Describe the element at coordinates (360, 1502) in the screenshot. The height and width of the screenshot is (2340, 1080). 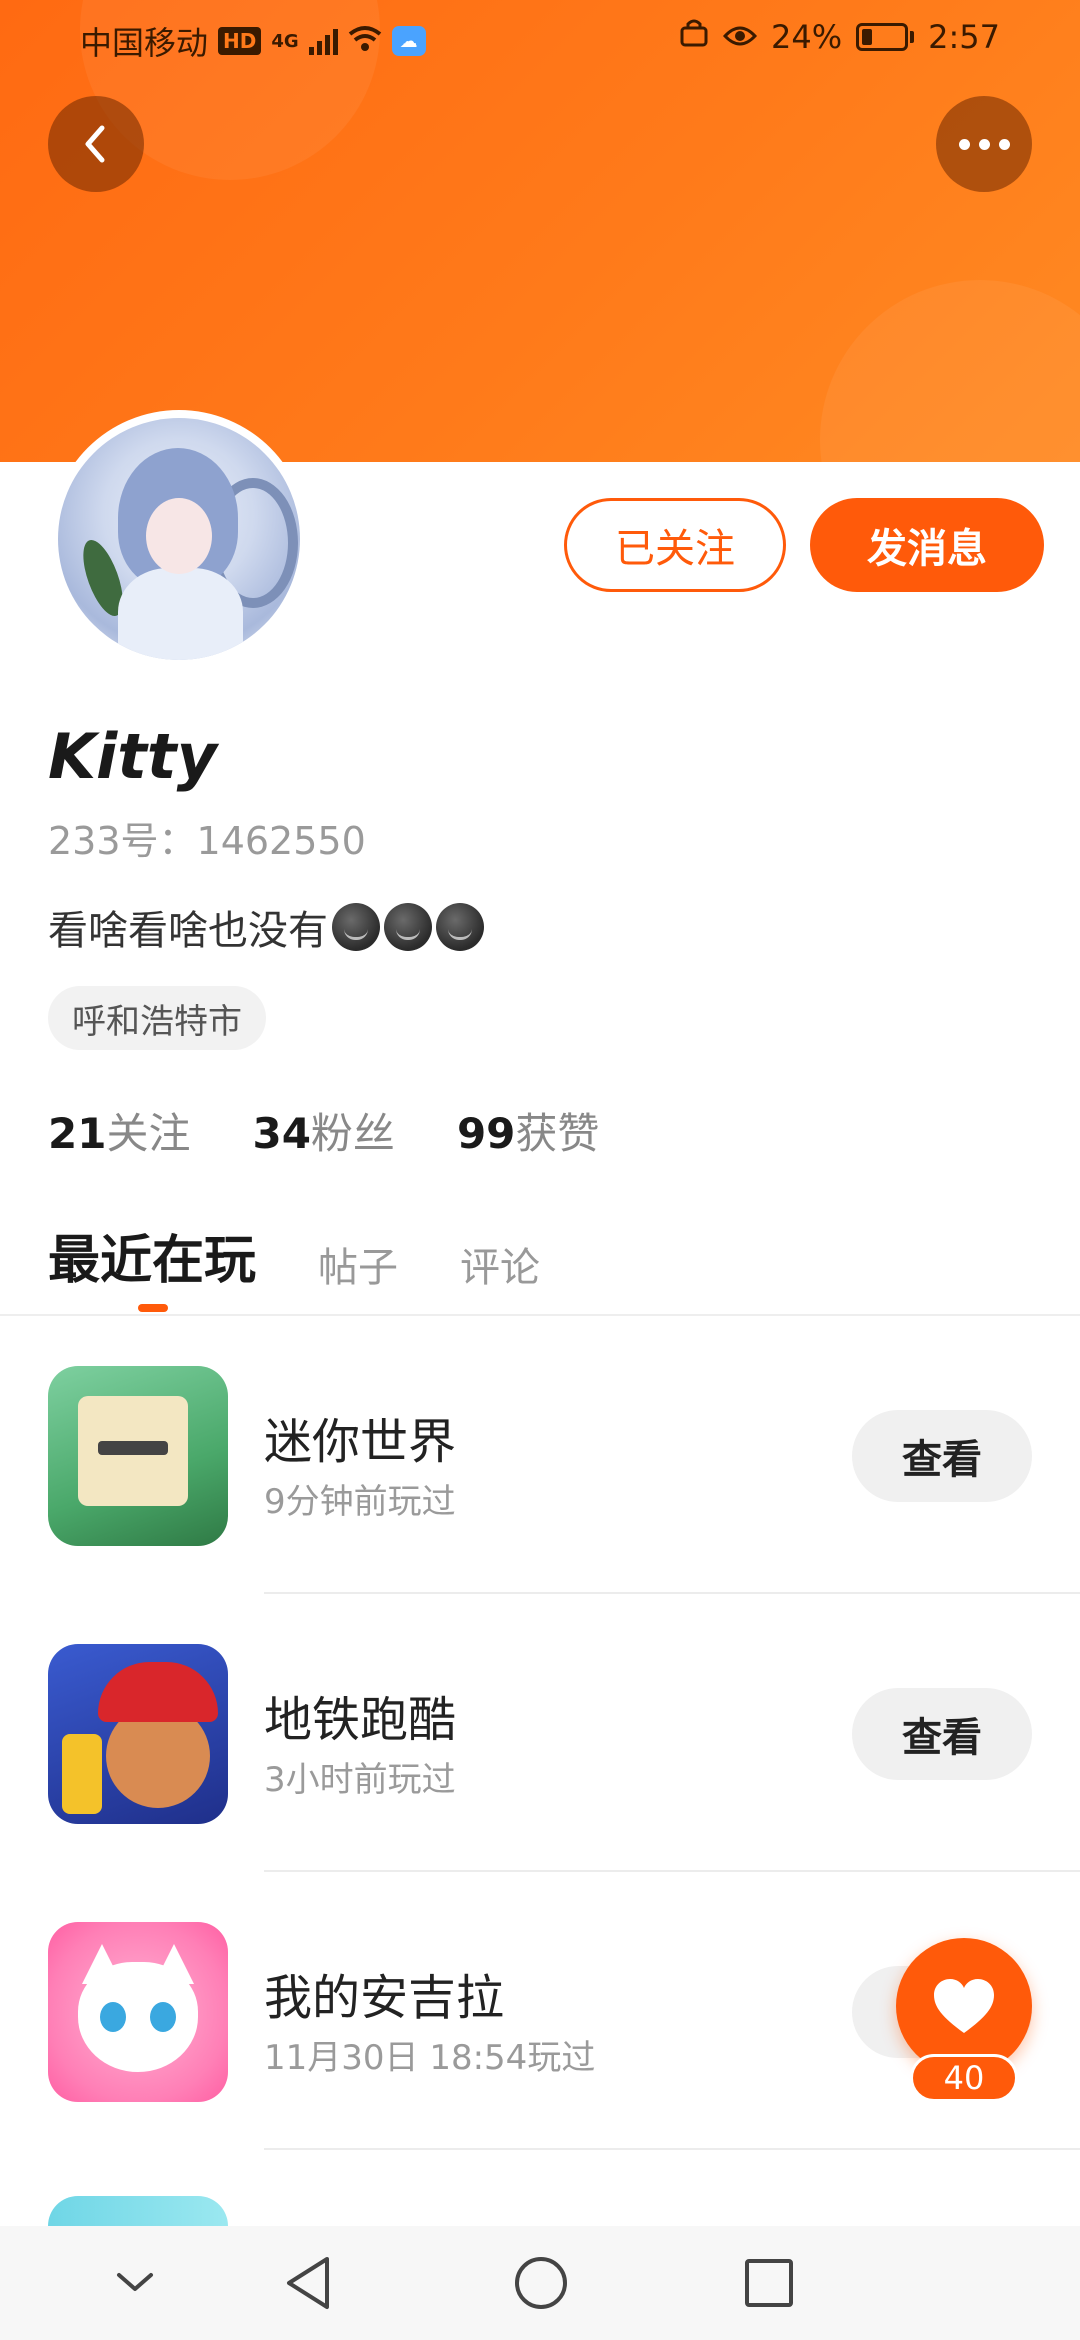
I see `game-played-time: 9分钟前玩过` at that location.